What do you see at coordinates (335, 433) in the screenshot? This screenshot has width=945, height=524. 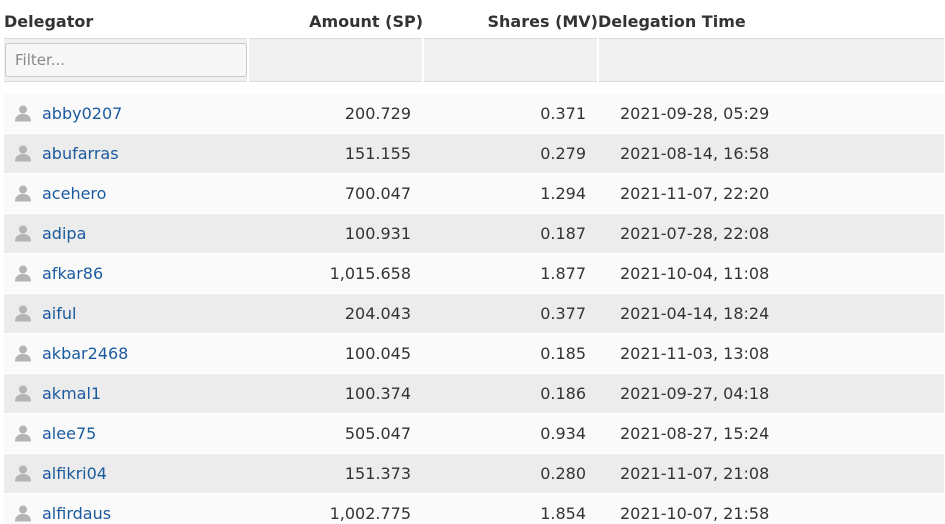 I see `amount-cell: 505.047` at bounding box center [335, 433].